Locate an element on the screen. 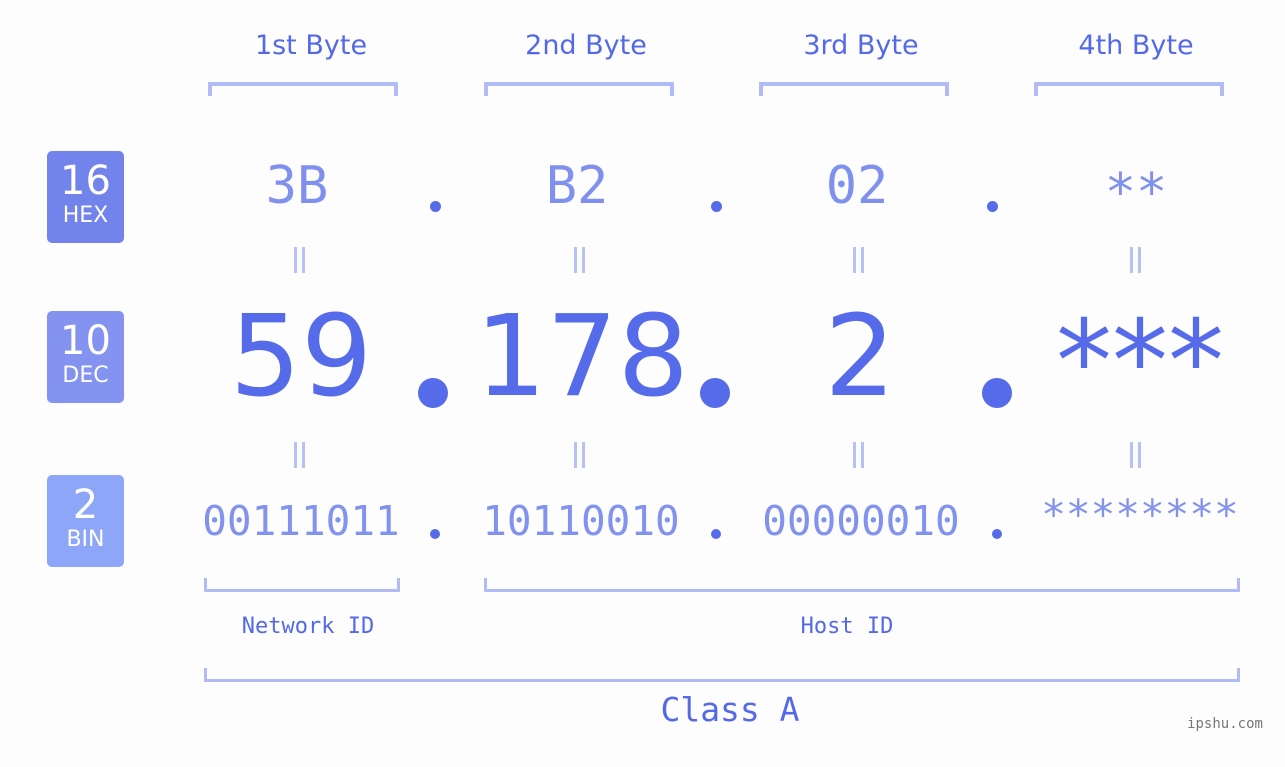  byte-header-2: 2nd Byte is located at coordinates (586, 45).